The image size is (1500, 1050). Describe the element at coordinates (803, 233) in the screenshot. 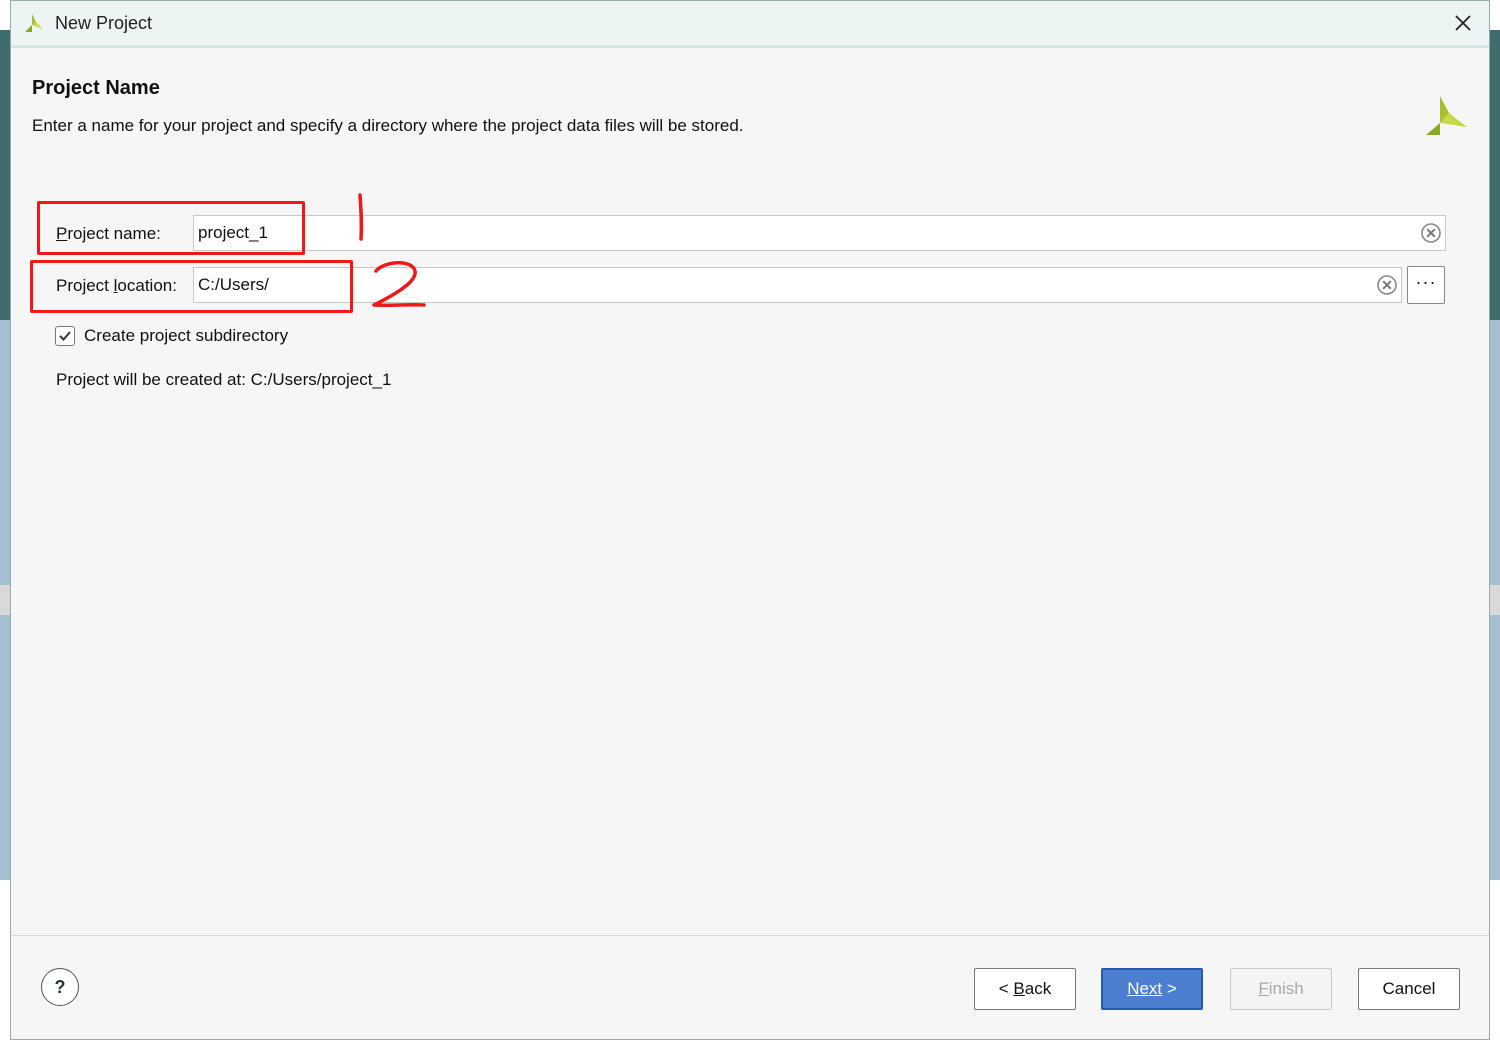

I see `project-name-input` at that location.